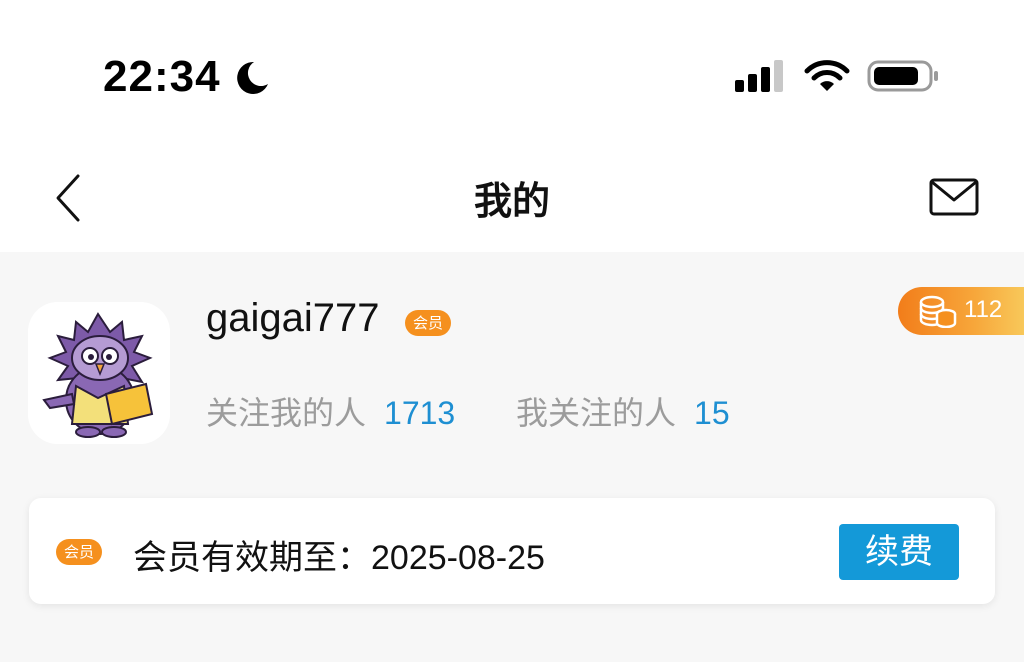 Image resolution: width=1024 pixels, height=662 pixels. I want to click on moon-icon, so click(252, 77).